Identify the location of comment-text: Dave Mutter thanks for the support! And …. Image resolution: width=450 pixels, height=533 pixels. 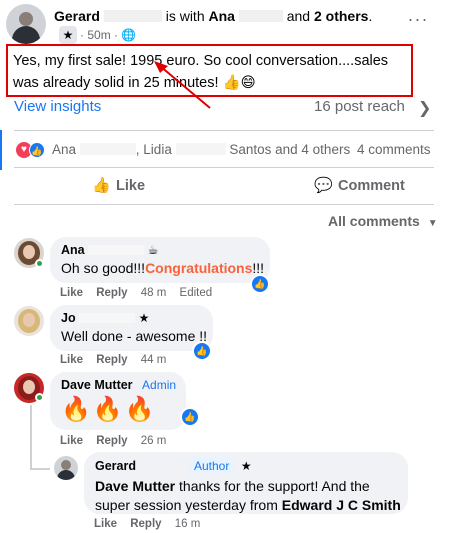
(248, 495).